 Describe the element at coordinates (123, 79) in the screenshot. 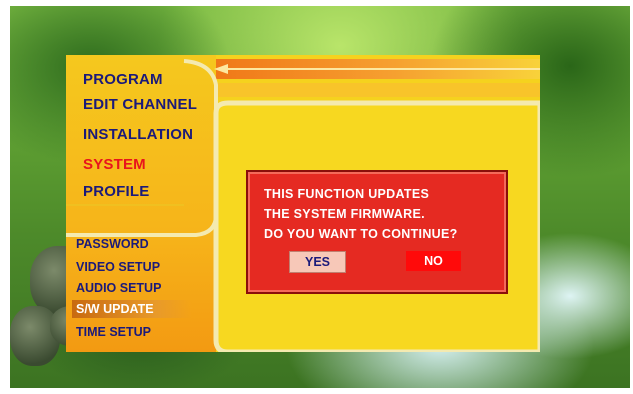

I see `menu-item-program: PROGRAM` at that location.